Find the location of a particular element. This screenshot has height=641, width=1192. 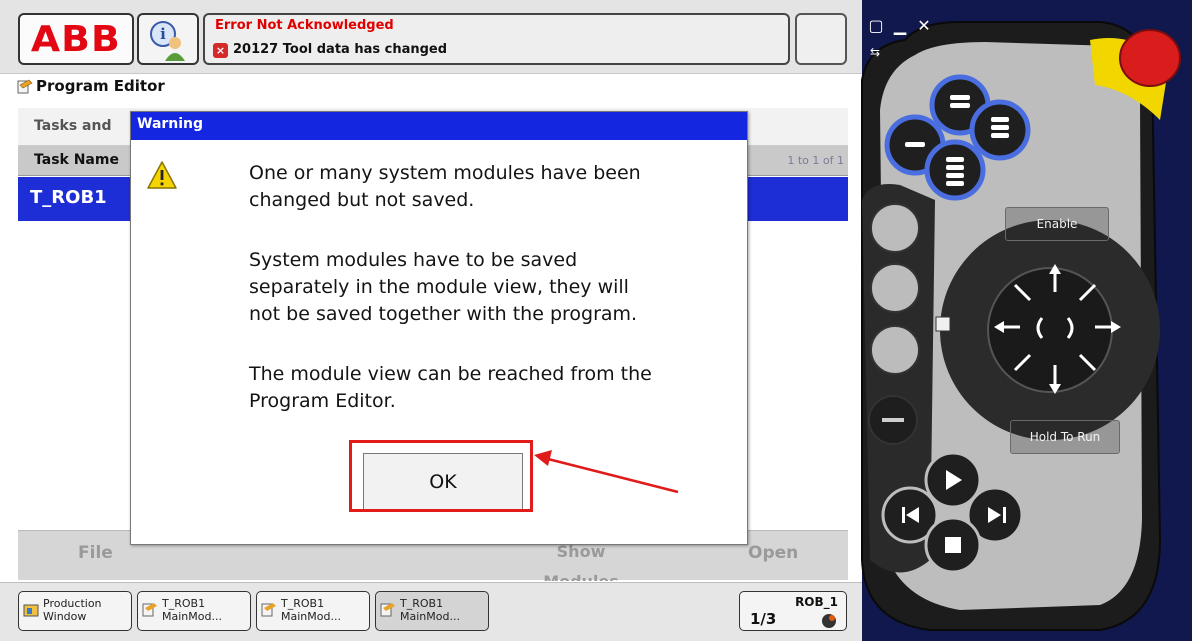

taskbar-item-line2: Window is located at coordinates (65, 616).